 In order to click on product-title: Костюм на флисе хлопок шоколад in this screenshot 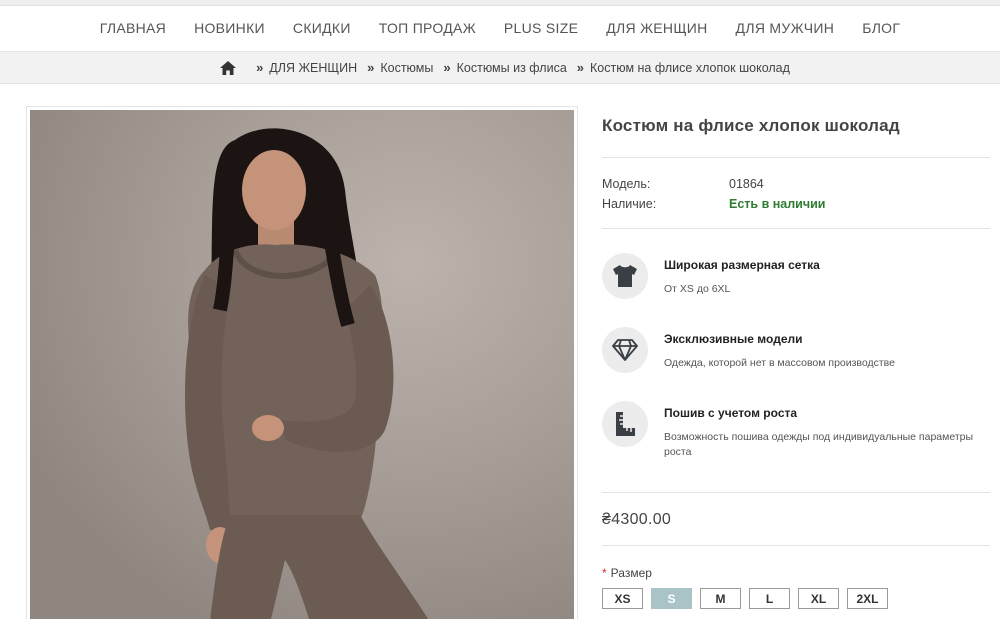, I will do `click(751, 125)`.